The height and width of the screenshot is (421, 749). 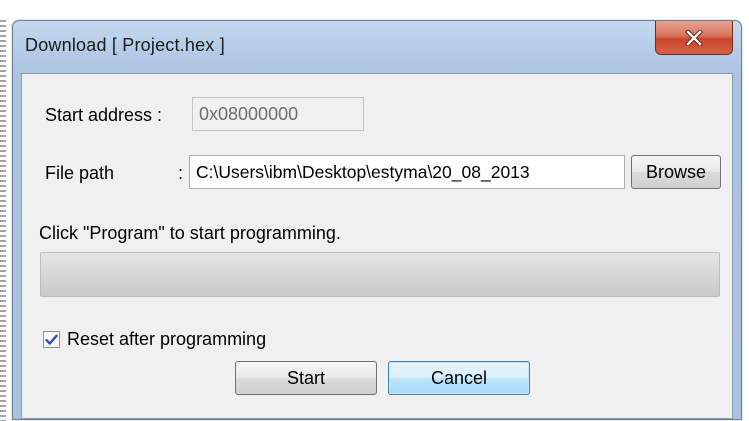 What do you see at coordinates (676, 172) in the screenshot?
I see `browse-button: Browse` at bounding box center [676, 172].